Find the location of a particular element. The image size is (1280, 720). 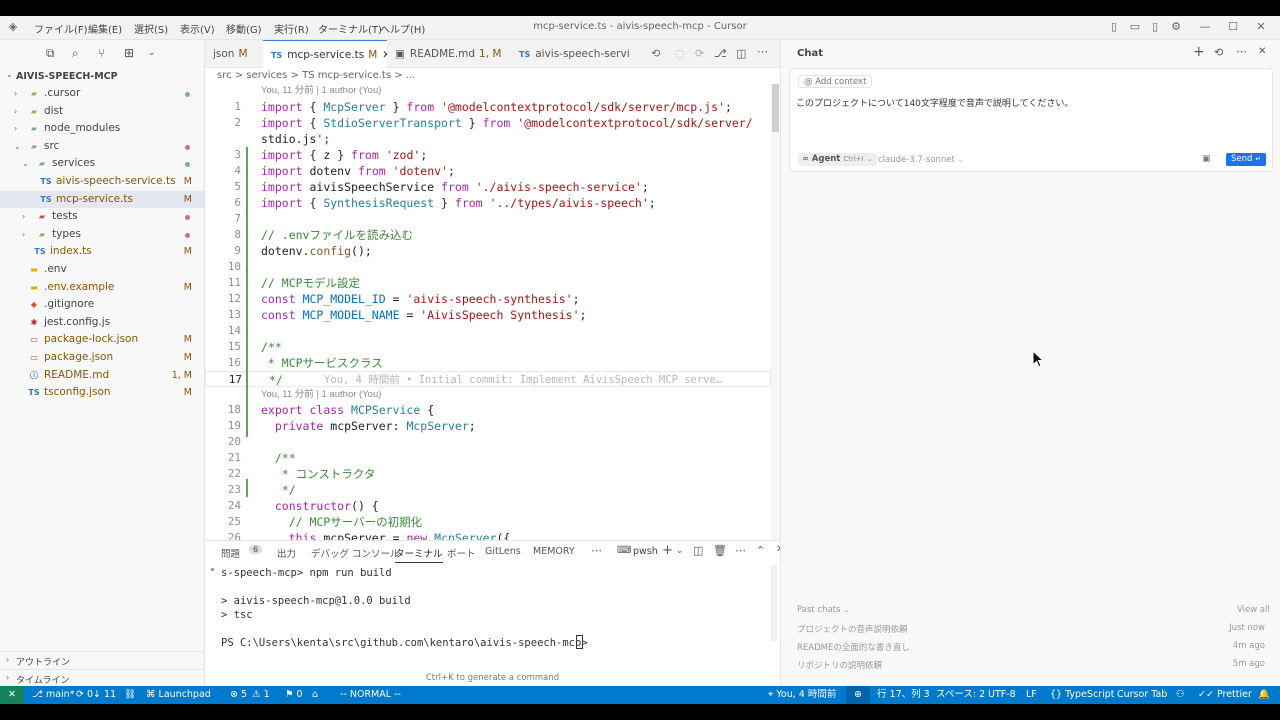

editor-scrollbar is located at coordinates (775, 312).